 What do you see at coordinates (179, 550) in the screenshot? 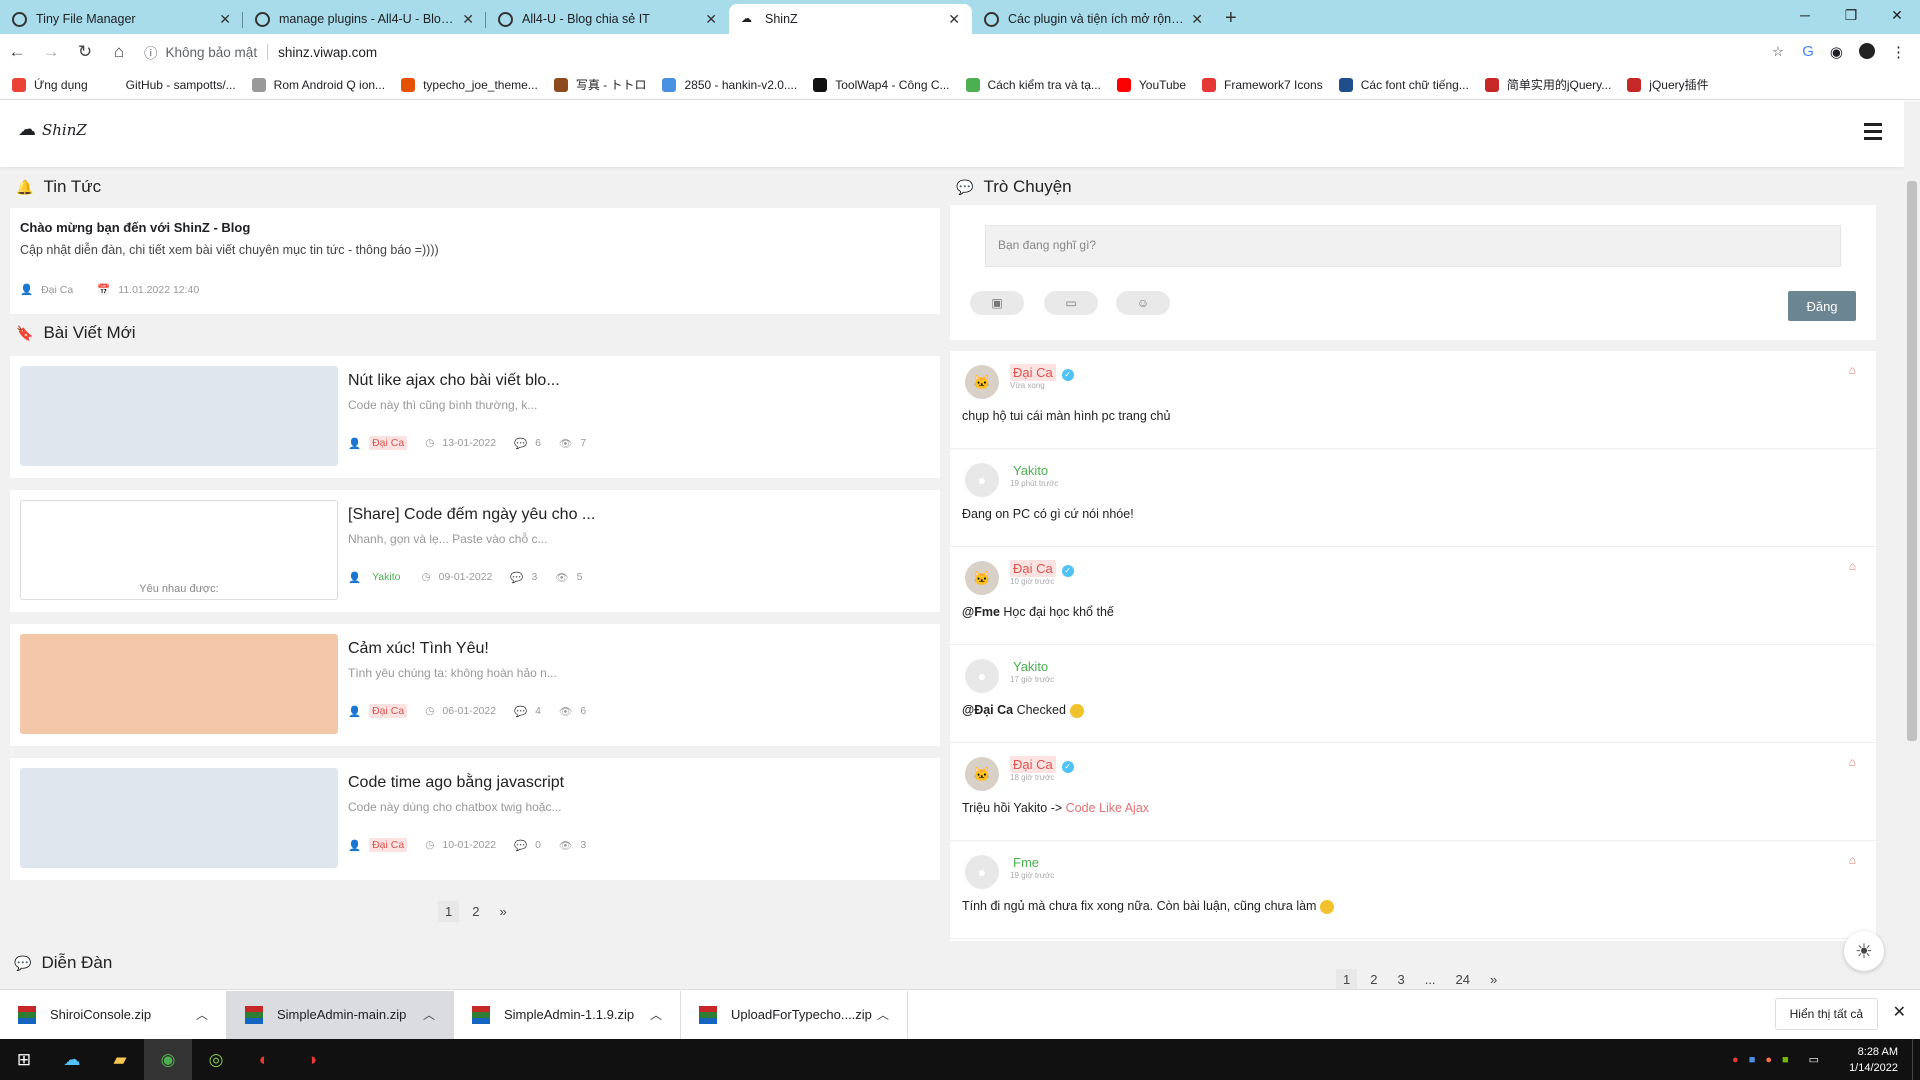
I see `post-thumbnail: Yêu nhau được:` at bounding box center [179, 550].